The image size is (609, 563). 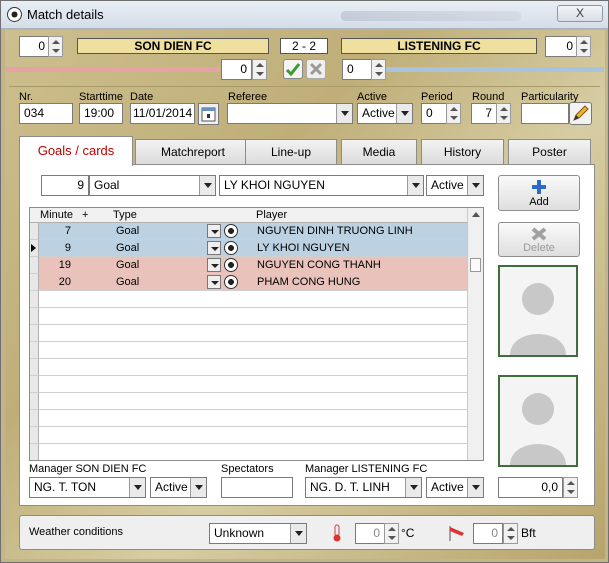 What do you see at coordinates (370, 533) in the screenshot?
I see `temperature-input: 0` at bounding box center [370, 533].